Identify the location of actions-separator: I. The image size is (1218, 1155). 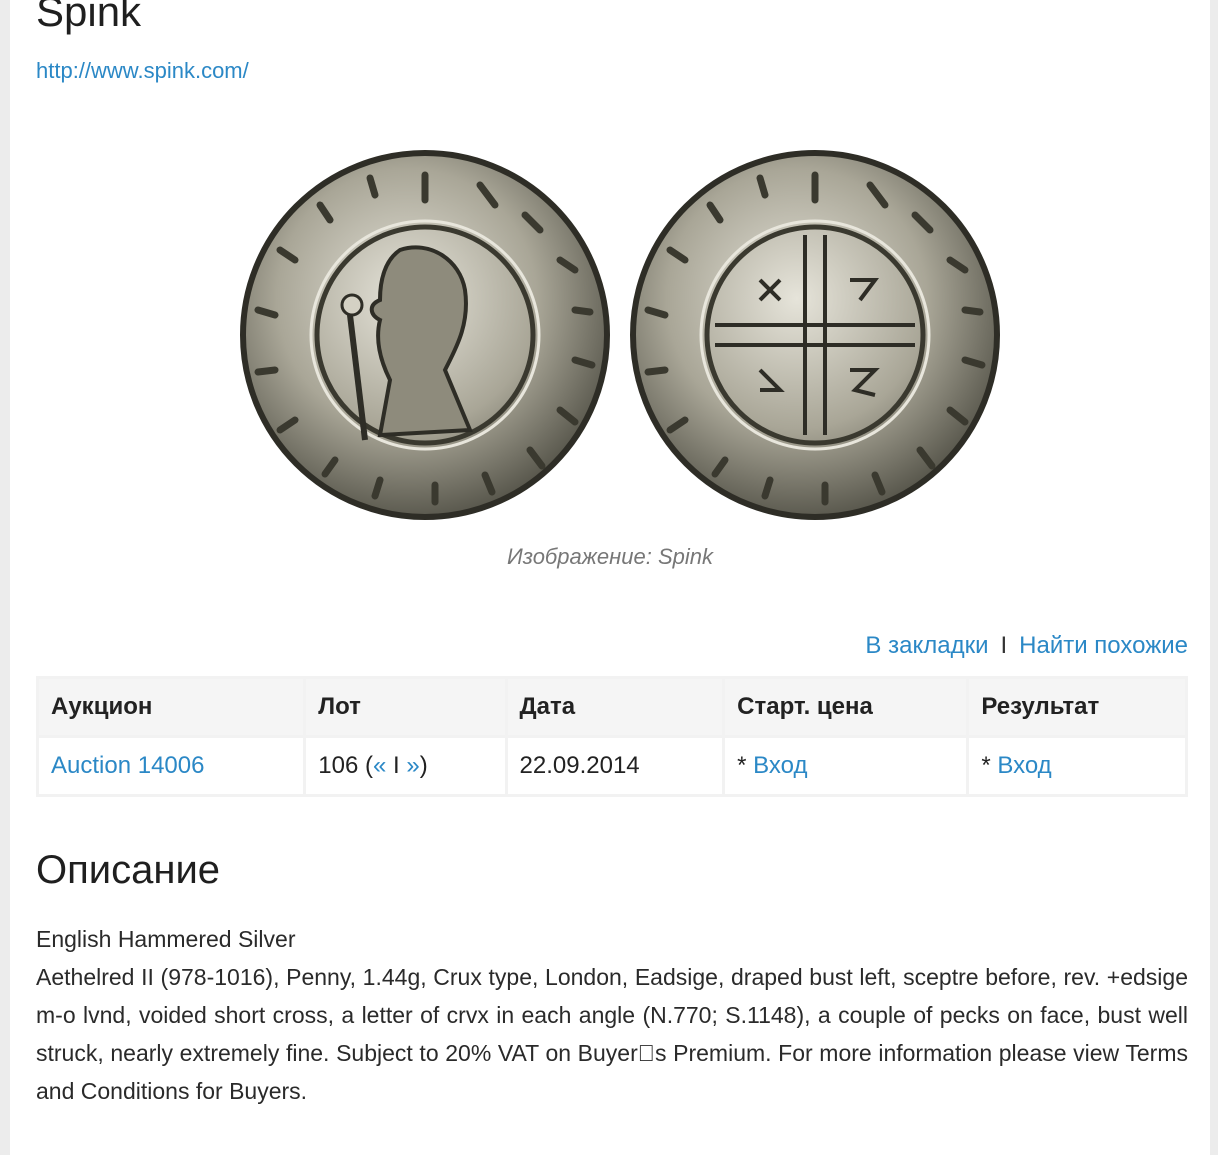
(1004, 645).